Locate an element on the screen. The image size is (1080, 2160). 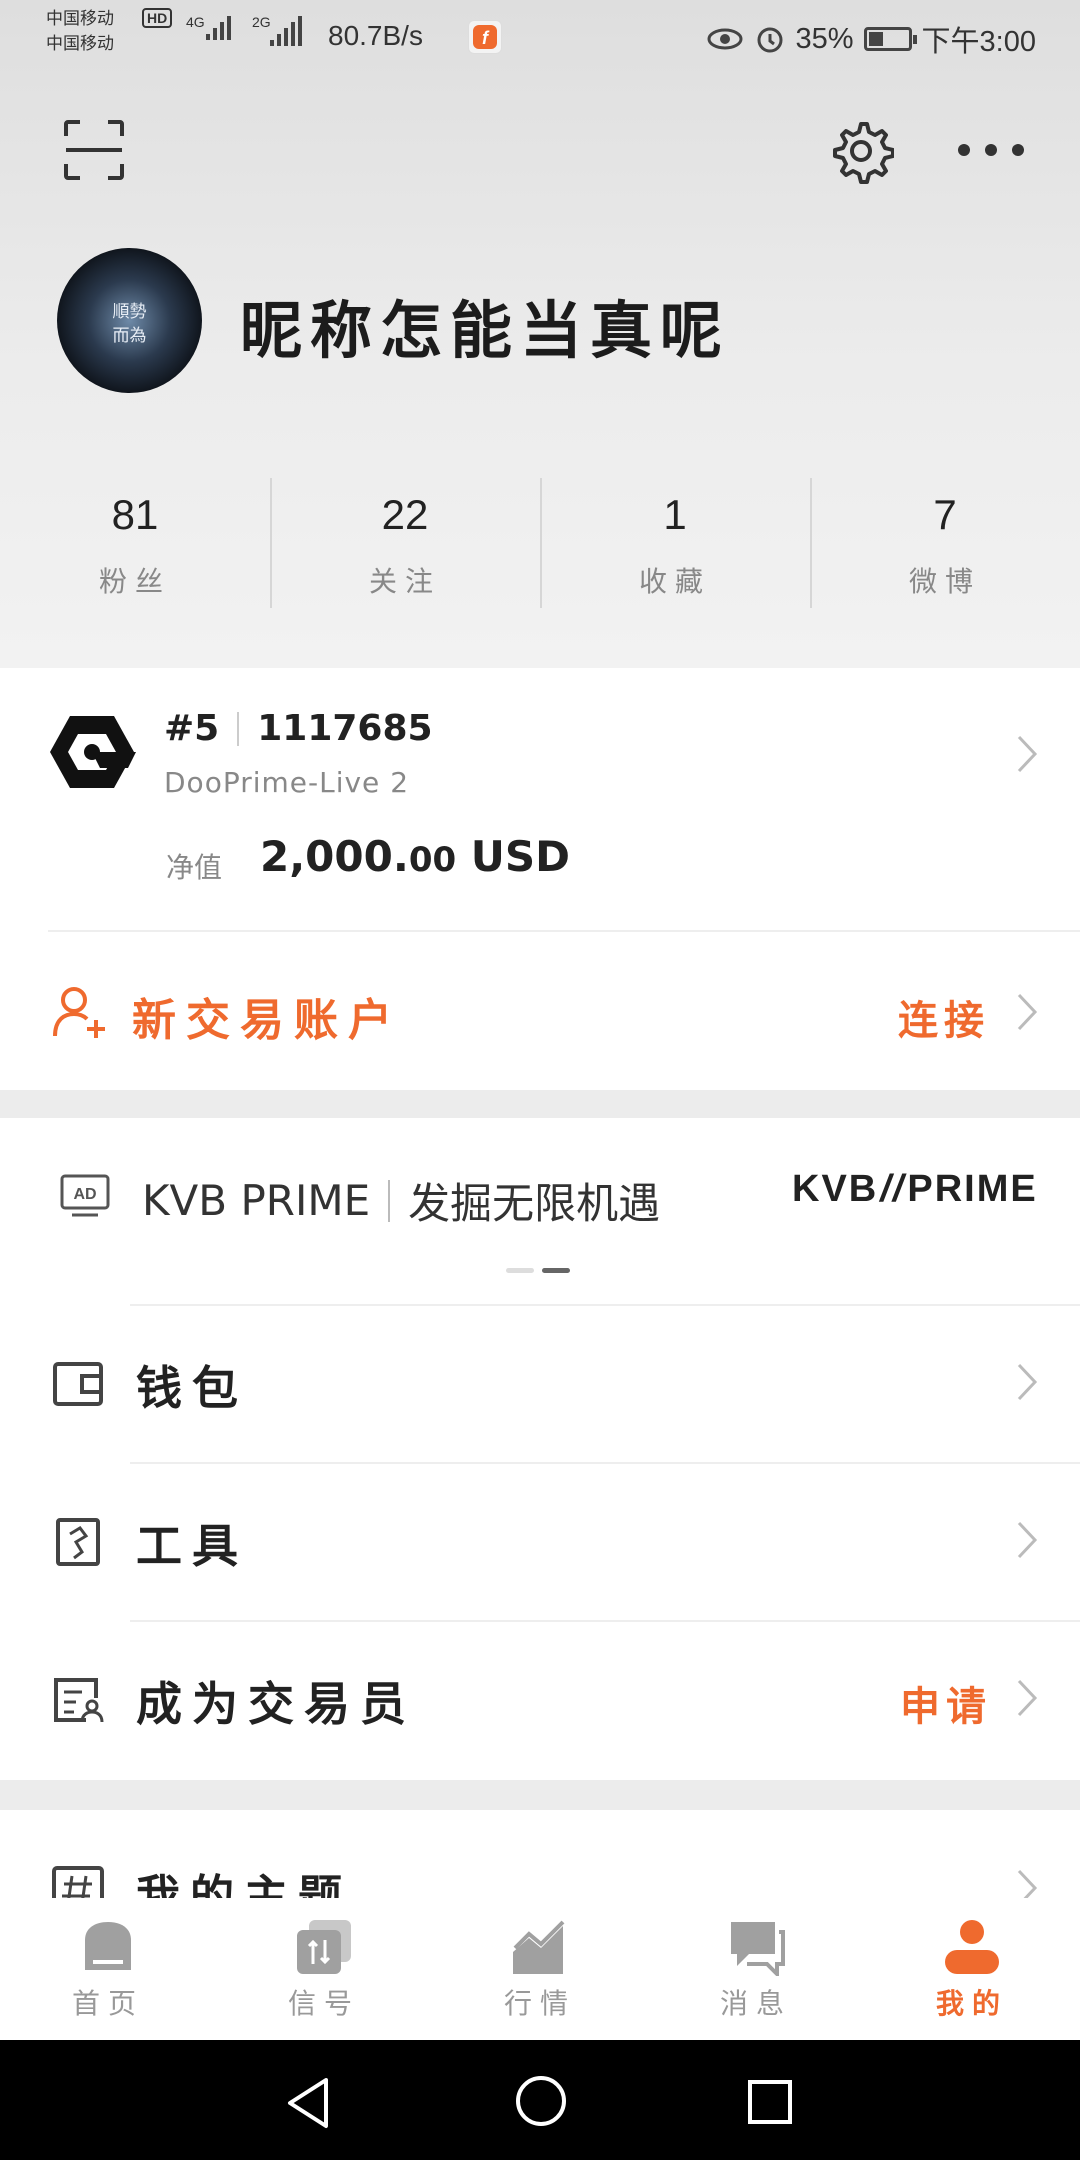
menu-item-label: 钱包 is located at coordinates (192, 1388).